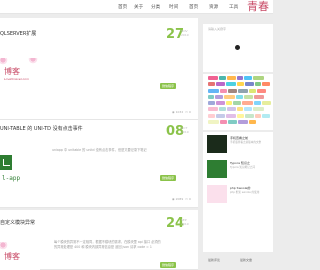 Image resolution: width=320 pixels, height=270 pixels. What do you see at coordinates (185, 130) in the screenshot?
I see `post-month: OCT 2019` at bounding box center [185, 130].